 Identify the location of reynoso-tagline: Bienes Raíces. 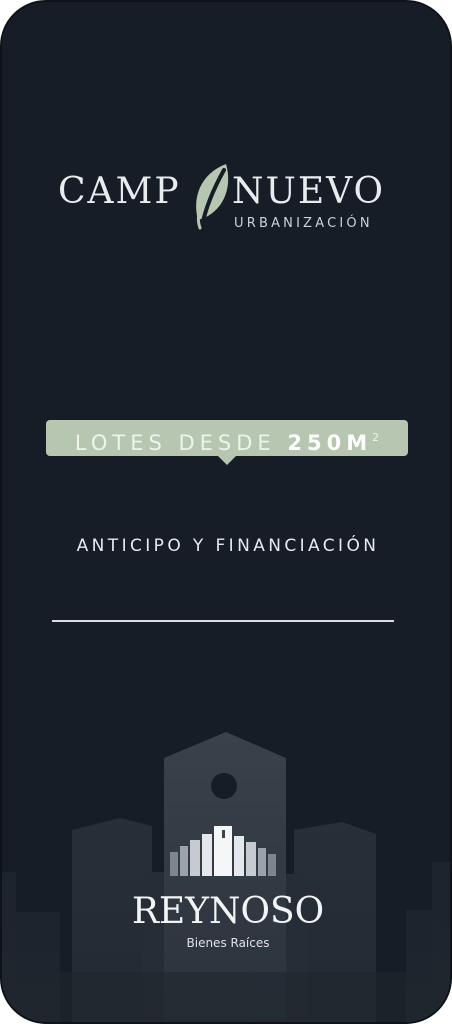
(228, 943).